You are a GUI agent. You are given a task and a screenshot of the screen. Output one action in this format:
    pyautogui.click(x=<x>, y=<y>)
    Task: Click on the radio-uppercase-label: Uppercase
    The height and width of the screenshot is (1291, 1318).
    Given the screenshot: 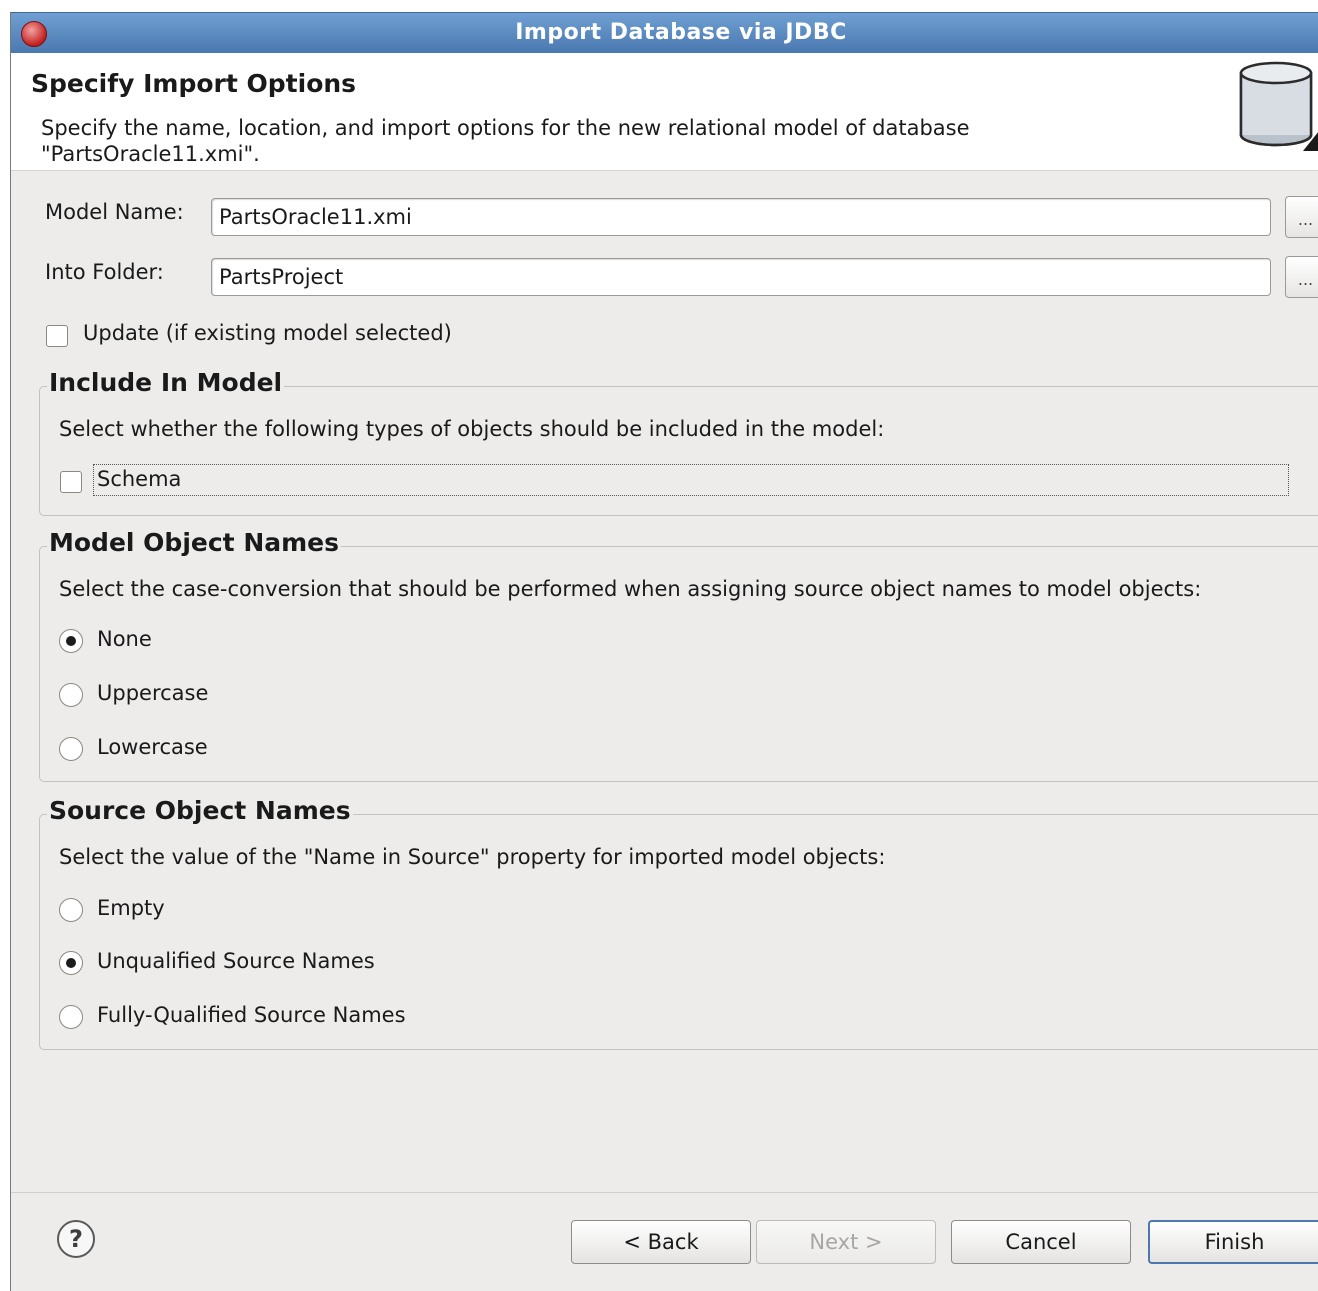 What is the action you would take?
    pyautogui.click(x=152, y=693)
    